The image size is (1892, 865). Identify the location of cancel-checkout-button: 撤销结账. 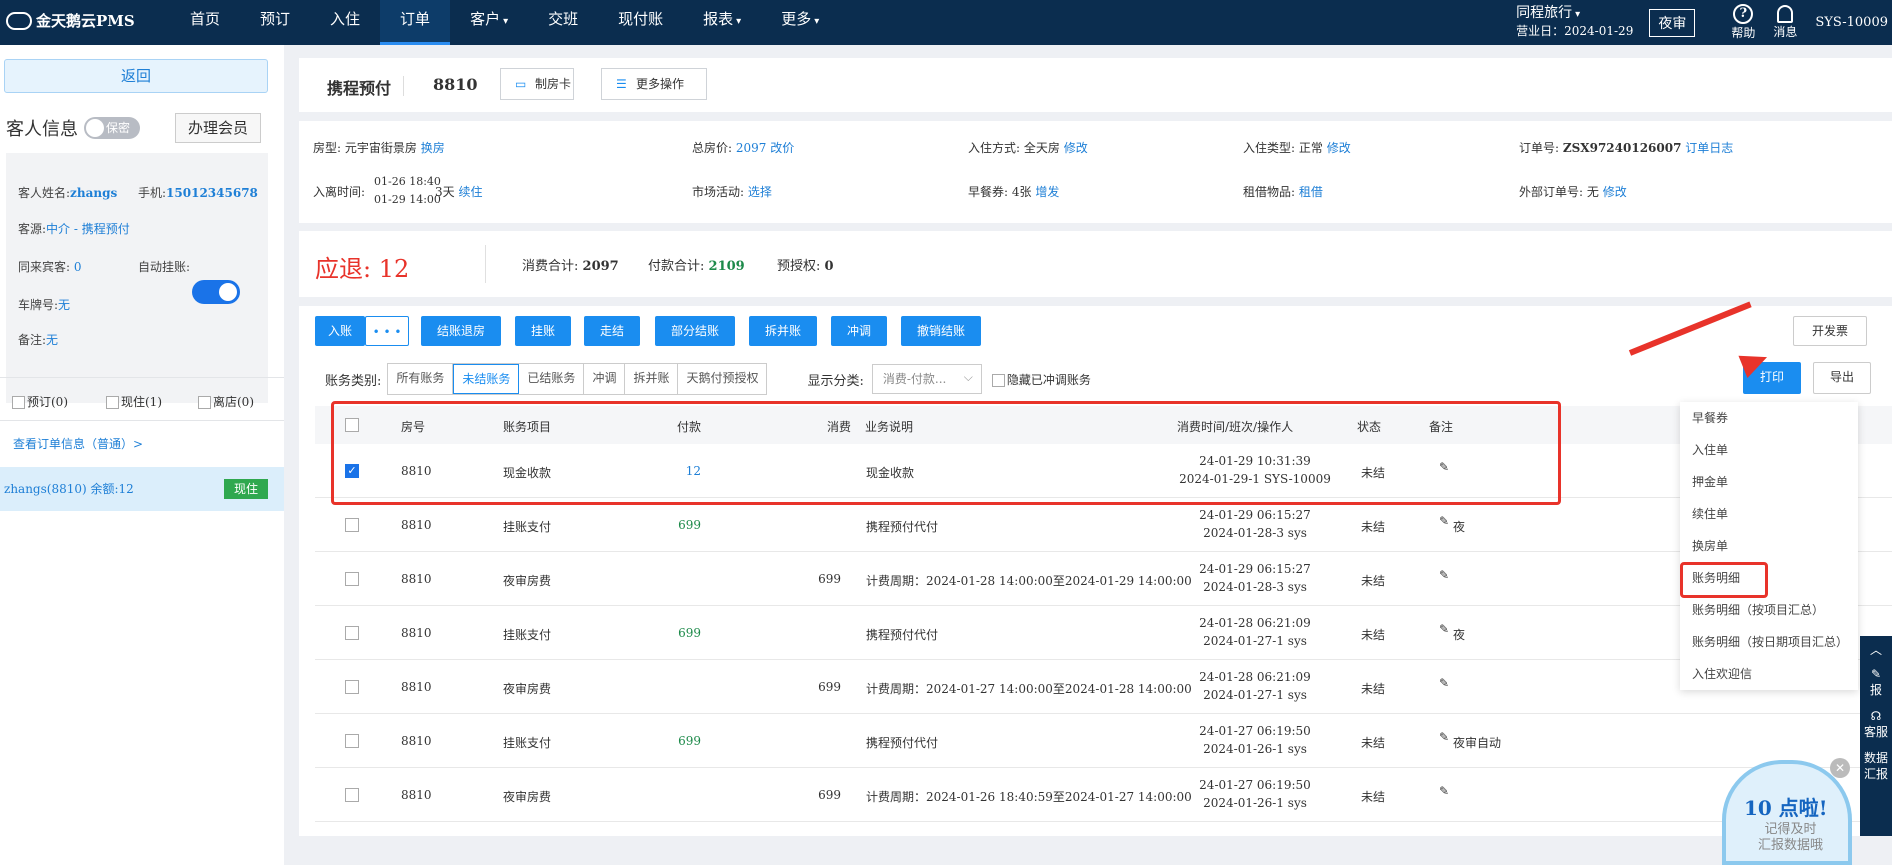
(941, 331).